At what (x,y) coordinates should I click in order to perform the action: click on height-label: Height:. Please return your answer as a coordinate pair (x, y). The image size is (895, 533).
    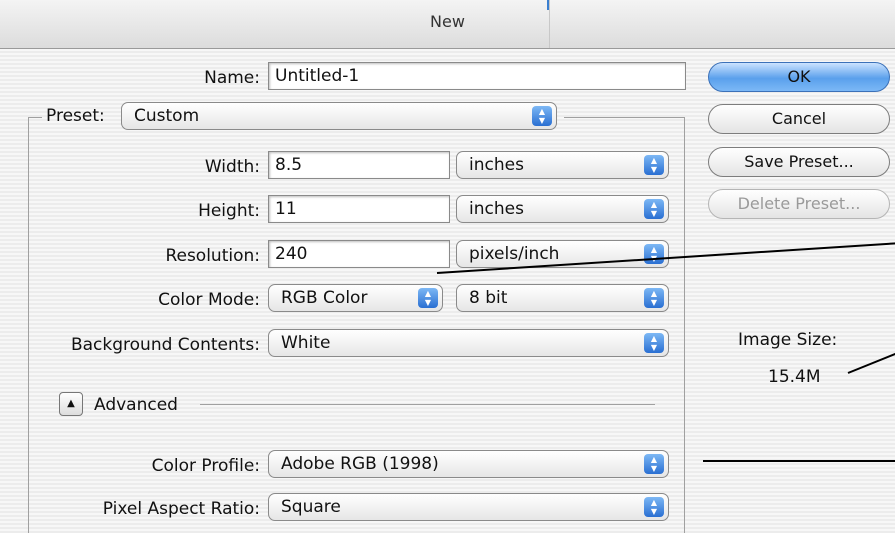
    Looking at the image, I should click on (229, 211).